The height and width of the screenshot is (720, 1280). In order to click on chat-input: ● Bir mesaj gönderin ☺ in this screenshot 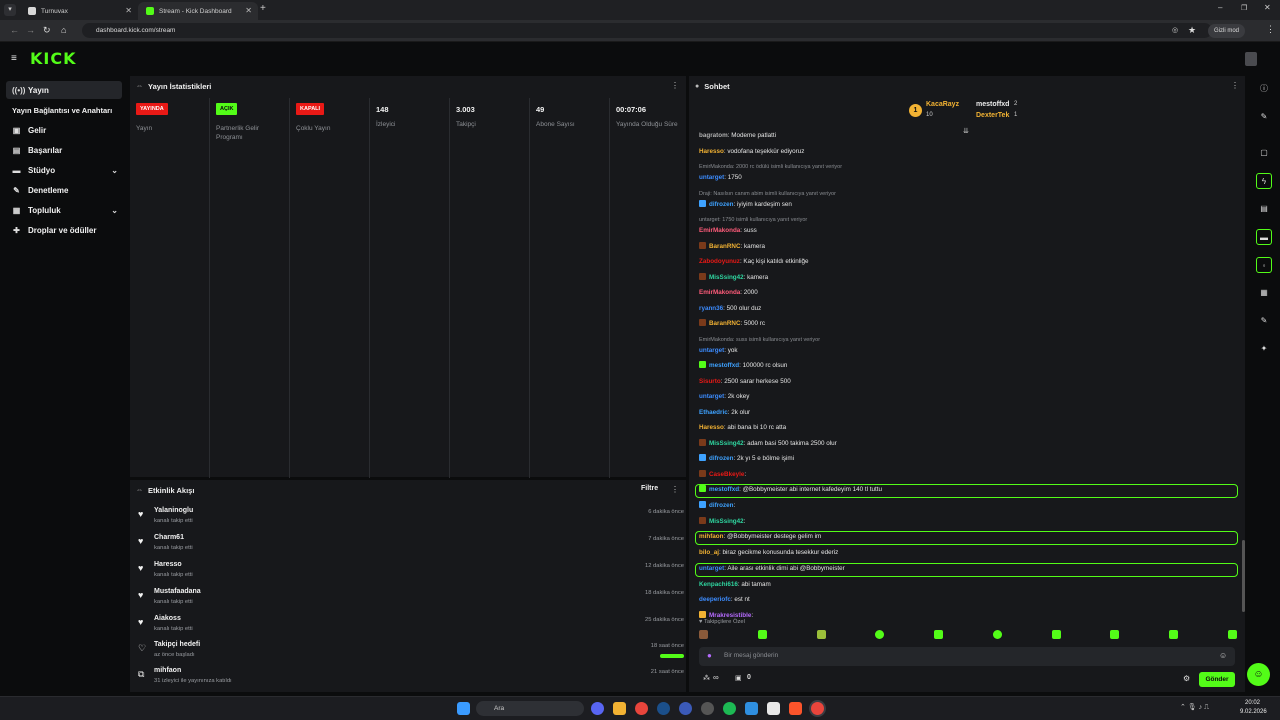, I will do `click(967, 656)`.